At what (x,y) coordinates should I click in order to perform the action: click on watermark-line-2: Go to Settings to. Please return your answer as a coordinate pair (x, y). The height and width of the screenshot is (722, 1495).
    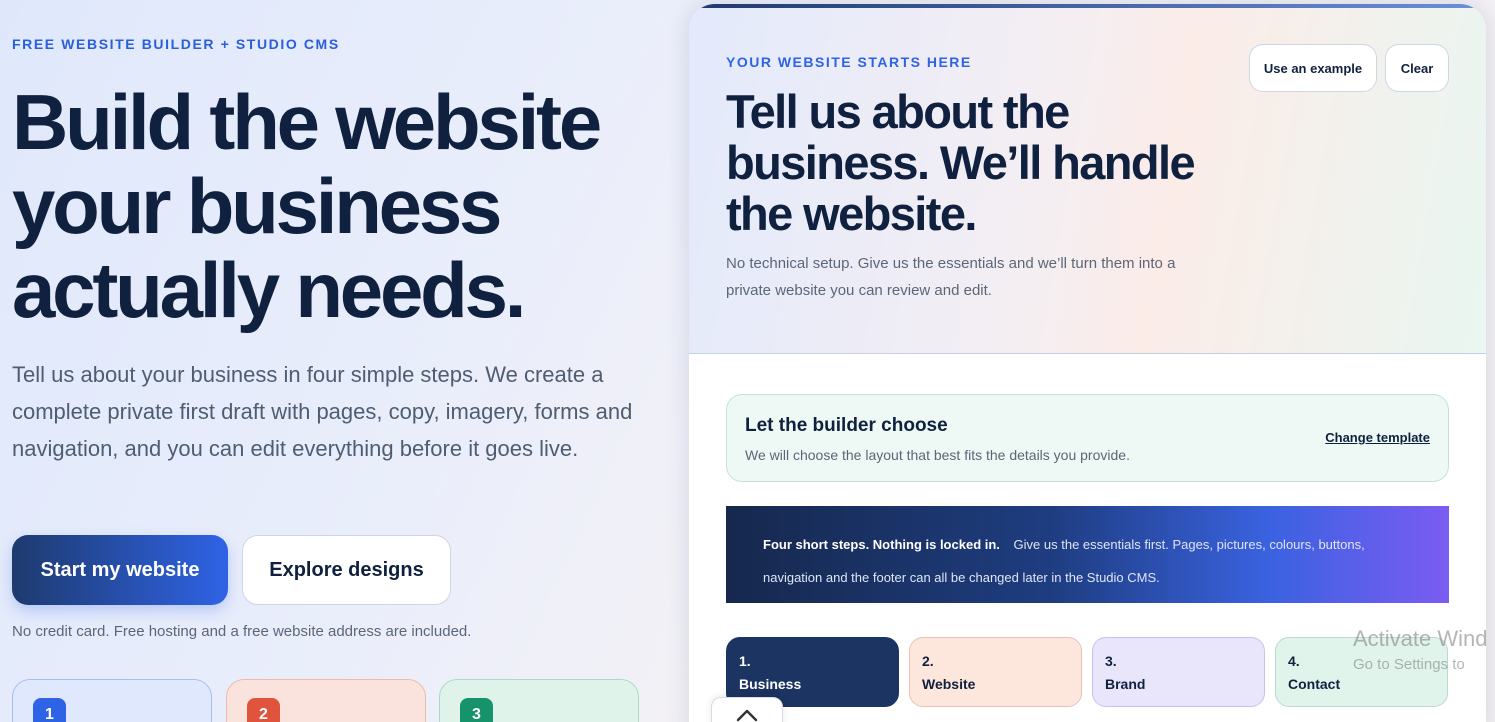
    Looking at the image, I should click on (1409, 664).